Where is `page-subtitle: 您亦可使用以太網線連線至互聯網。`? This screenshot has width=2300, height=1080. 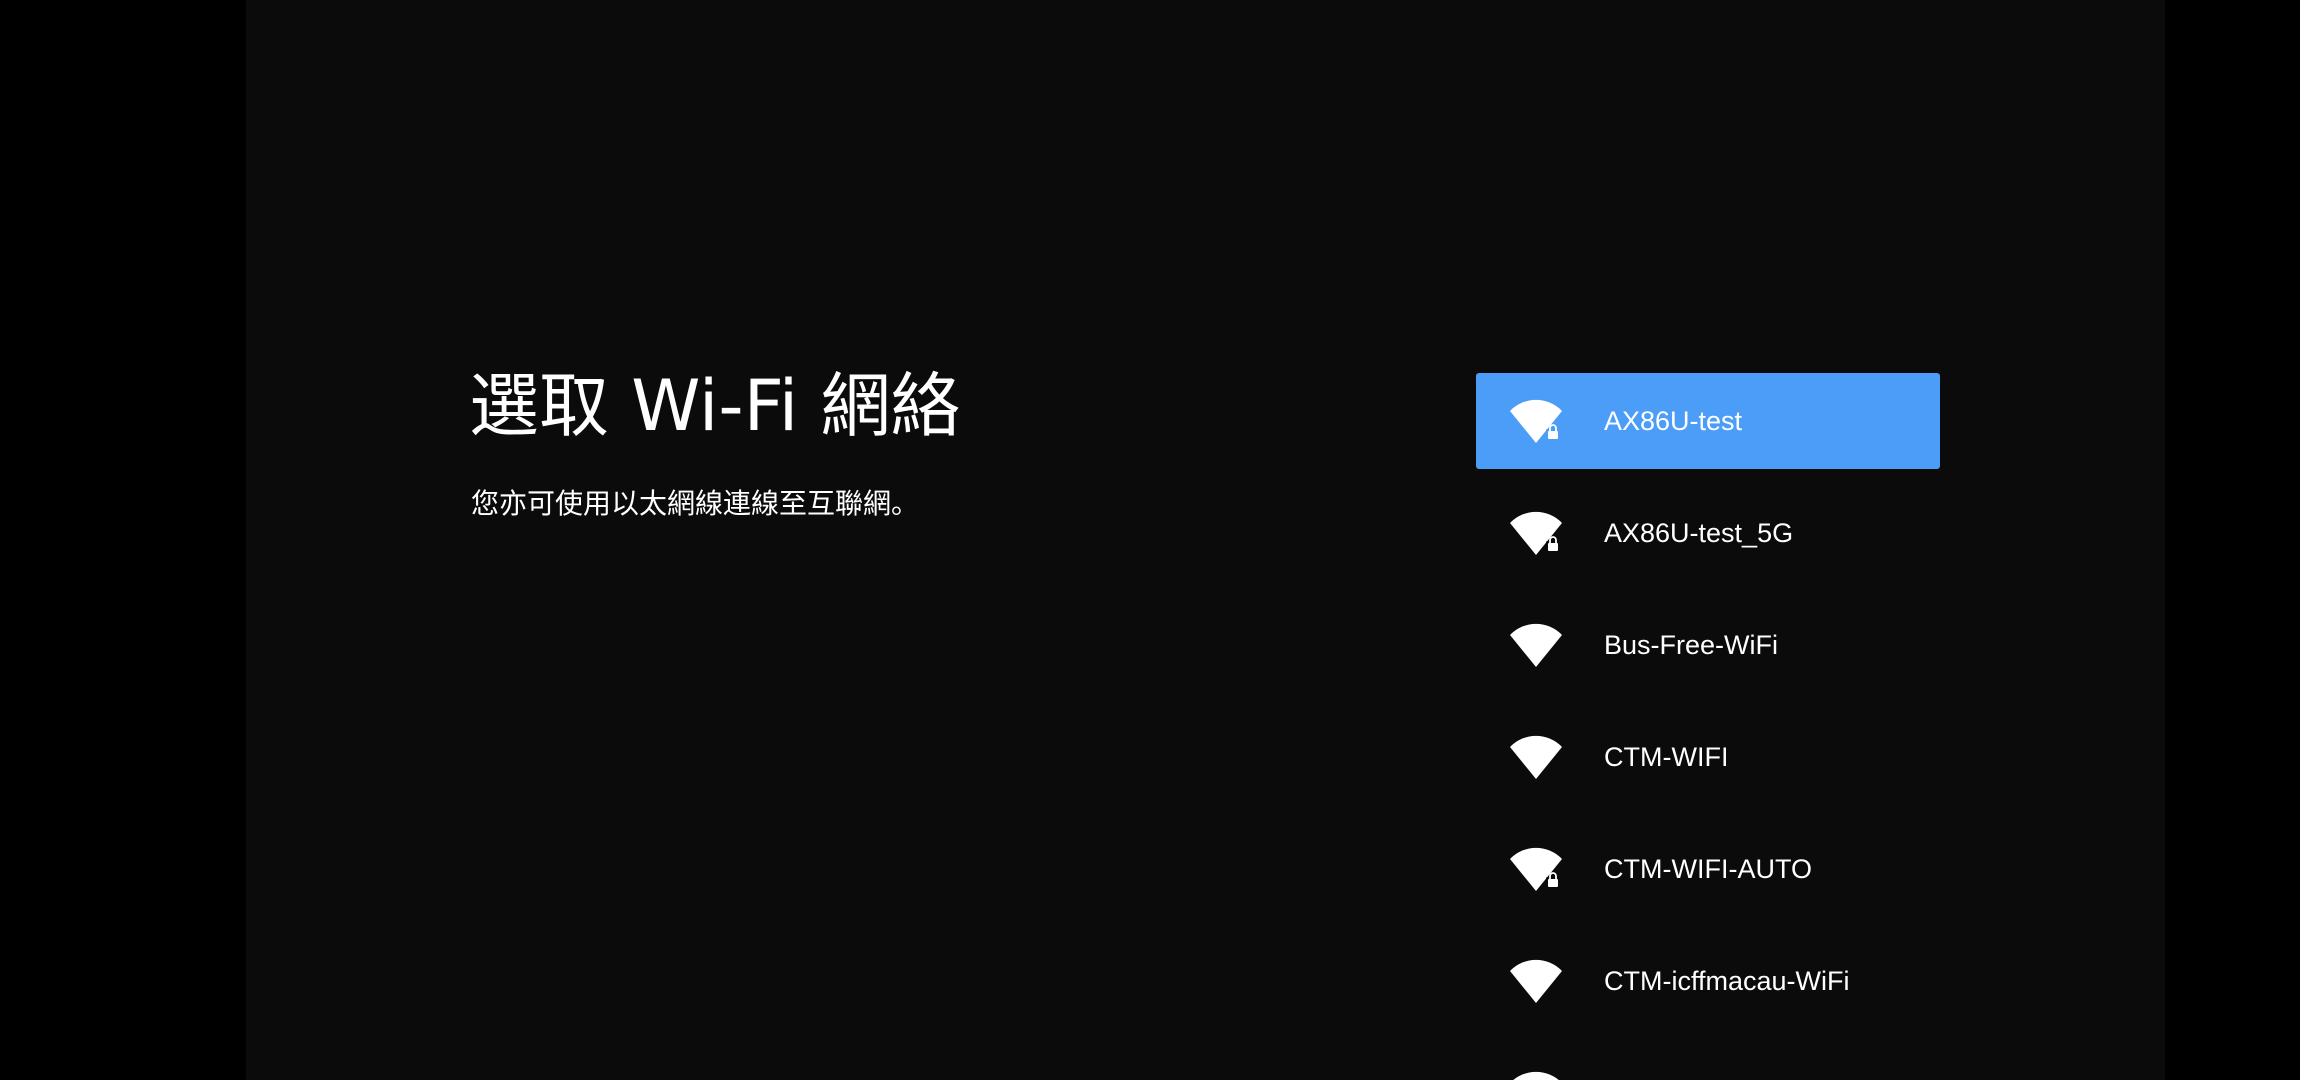
page-subtitle: 您亦可使用以太網線連線至互聯網。 is located at coordinates (695, 503).